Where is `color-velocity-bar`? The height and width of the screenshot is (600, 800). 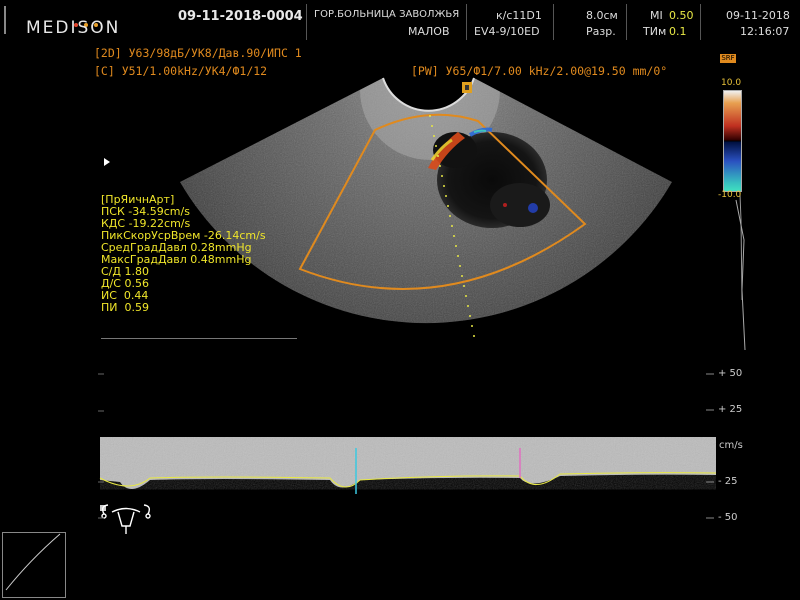
color-velocity-bar is located at coordinates (732, 141).